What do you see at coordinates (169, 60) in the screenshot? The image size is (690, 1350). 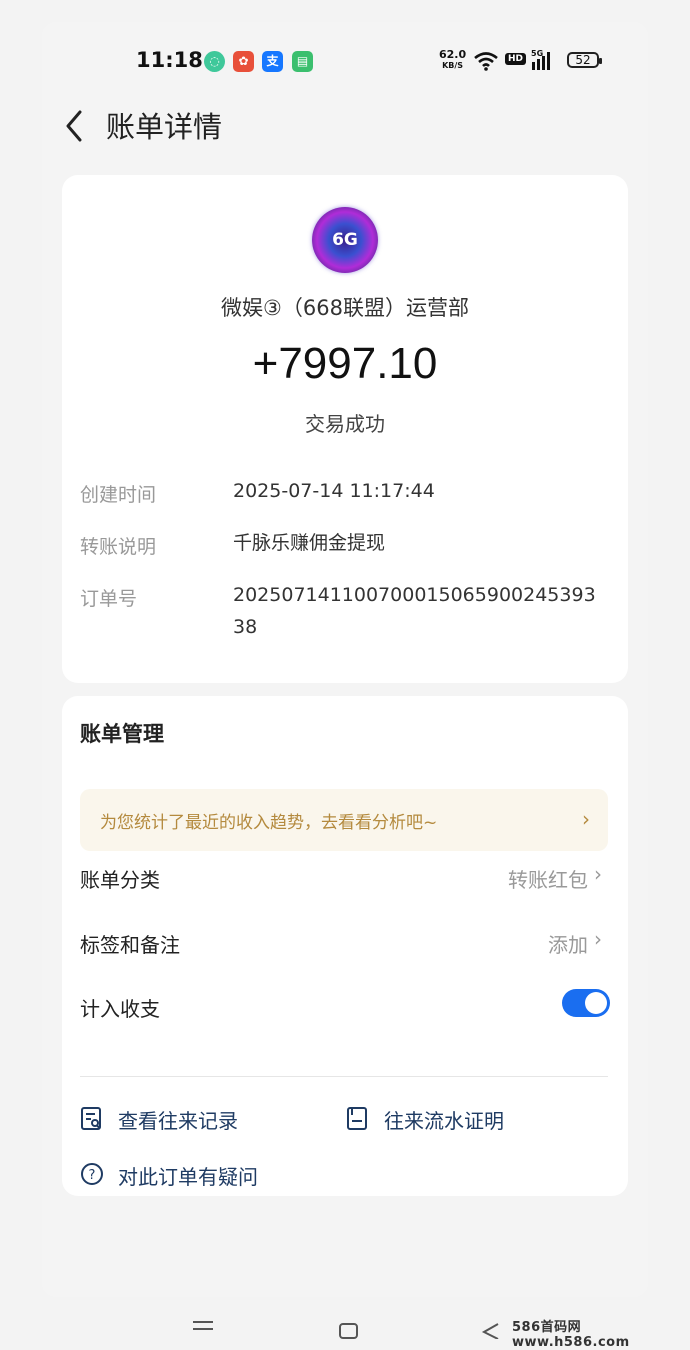 I see `status-time: 11:18` at bounding box center [169, 60].